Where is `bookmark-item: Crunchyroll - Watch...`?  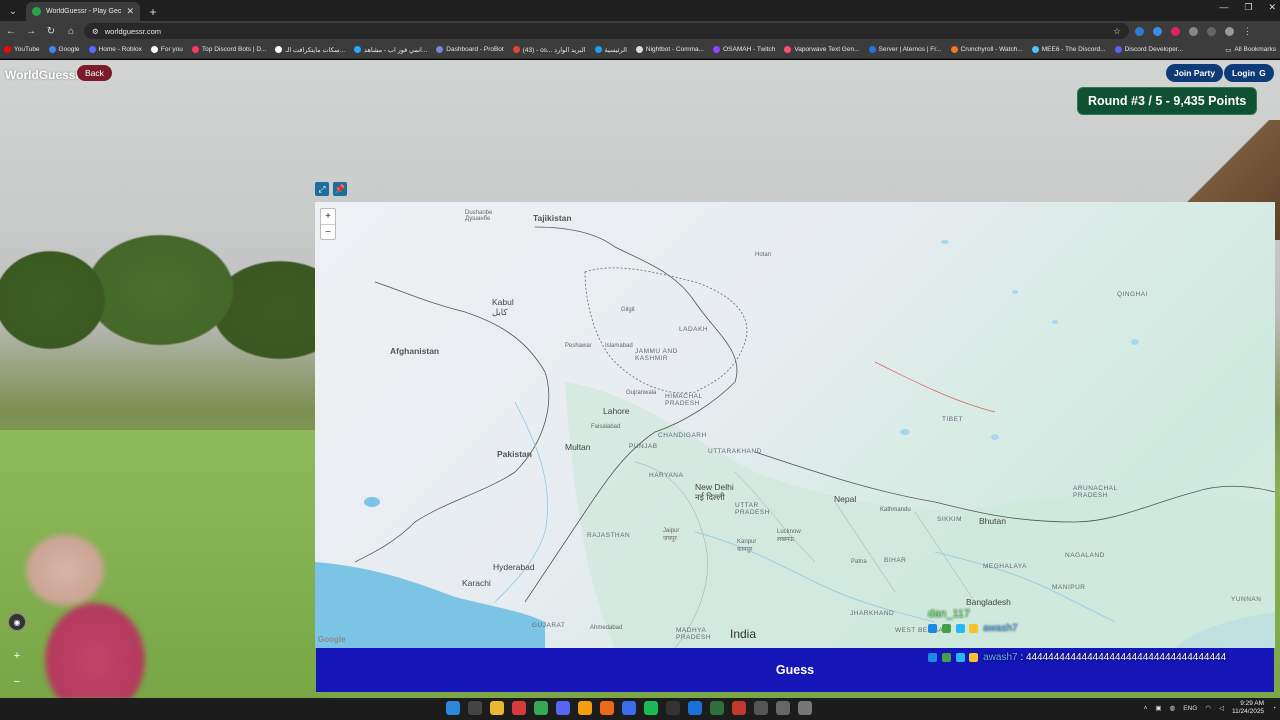
bookmark-item: Crunchyroll - Watch... is located at coordinates (986, 49).